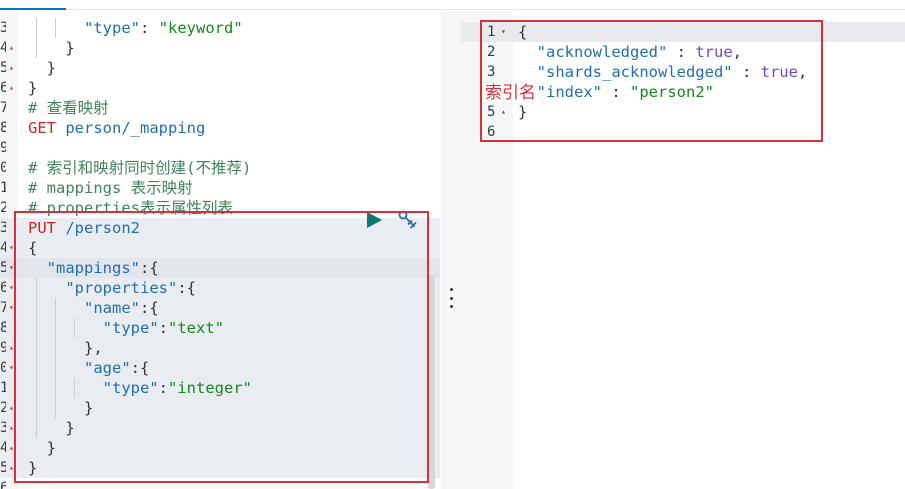 The image size is (905, 489). I want to click on code-text: },, so click(65, 348).